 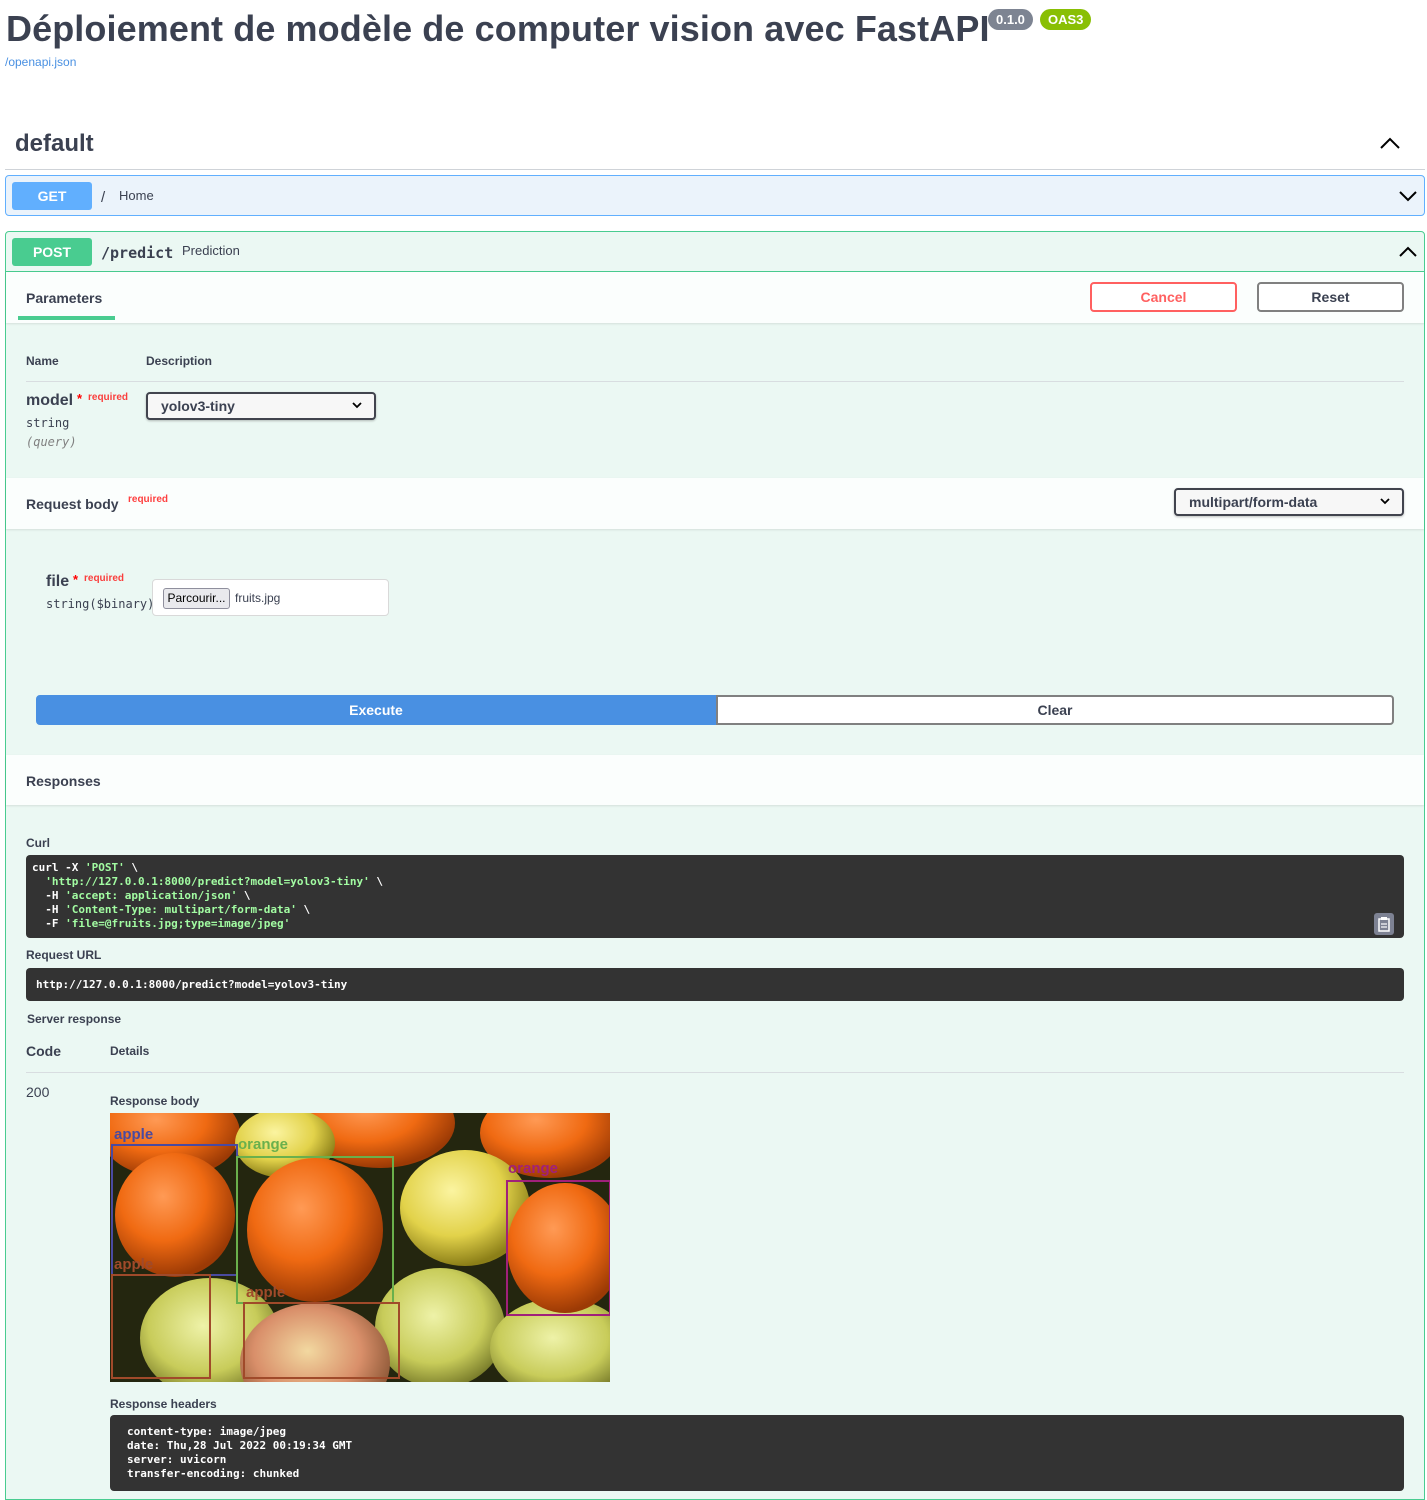 What do you see at coordinates (64, 955) in the screenshot?
I see `request-url-label: Request URL` at bounding box center [64, 955].